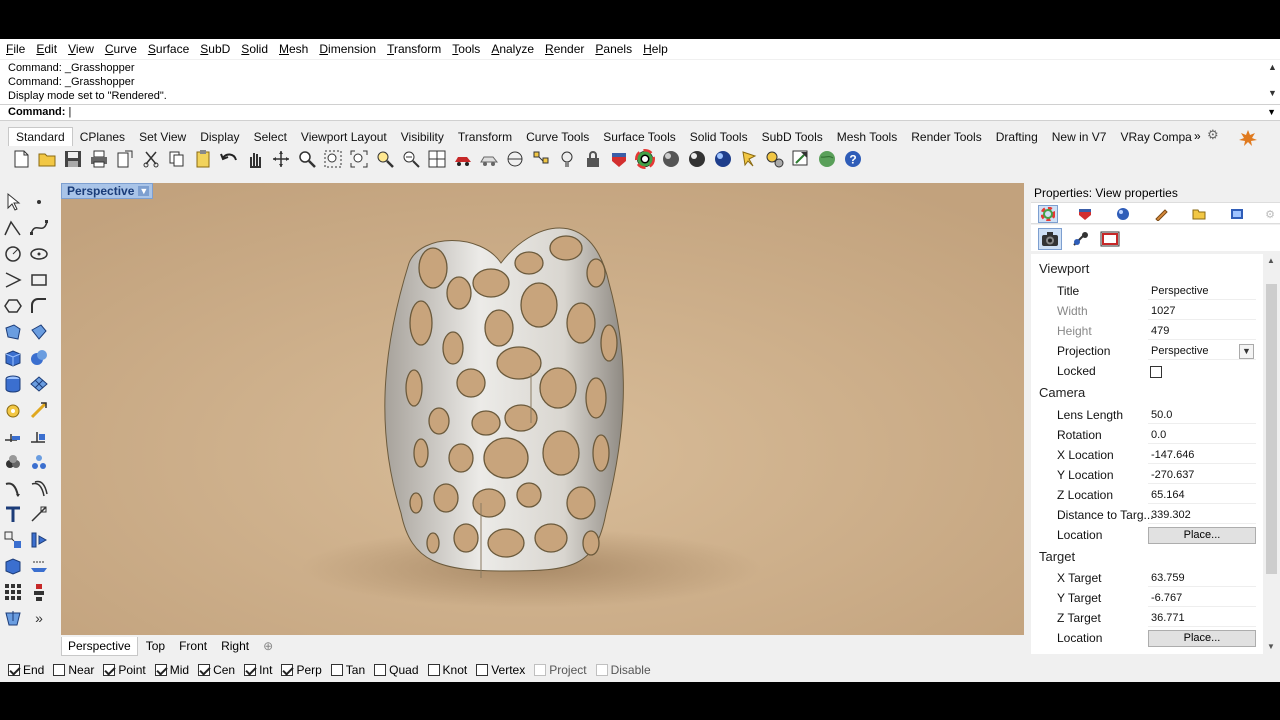  I want to click on fillet-curve-icon, so click(39, 306).